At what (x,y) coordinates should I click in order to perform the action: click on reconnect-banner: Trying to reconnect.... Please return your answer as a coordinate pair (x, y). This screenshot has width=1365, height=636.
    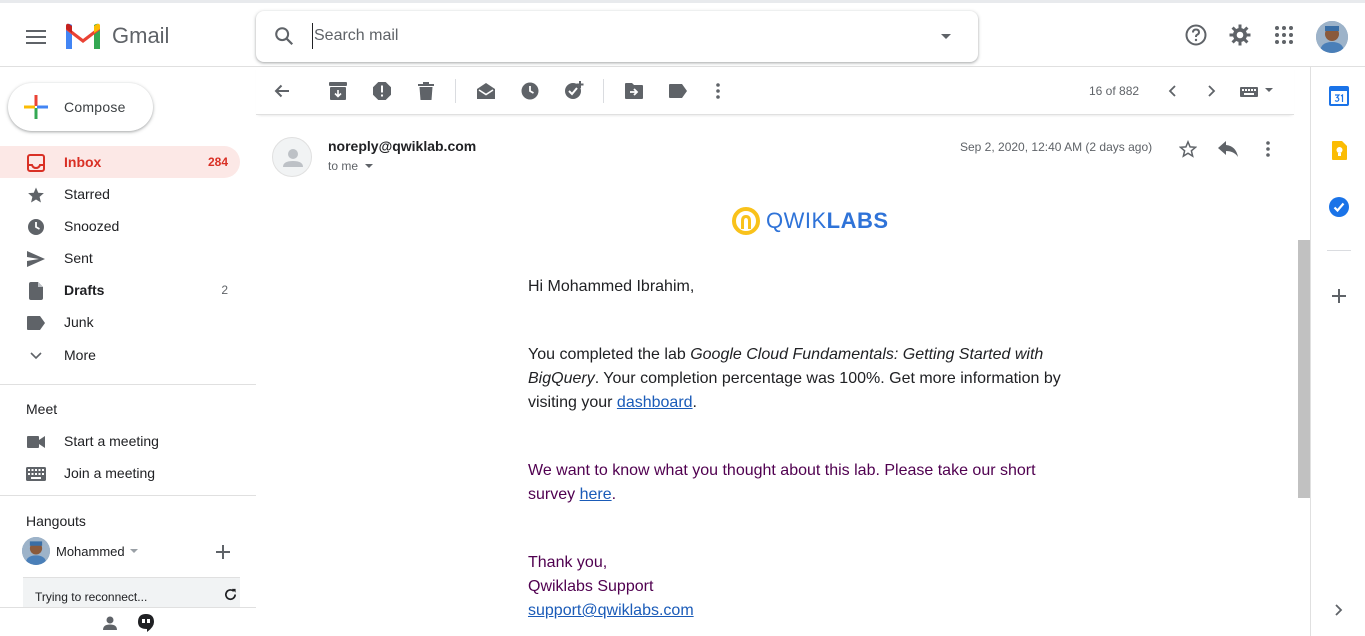
    Looking at the image, I should click on (131, 592).